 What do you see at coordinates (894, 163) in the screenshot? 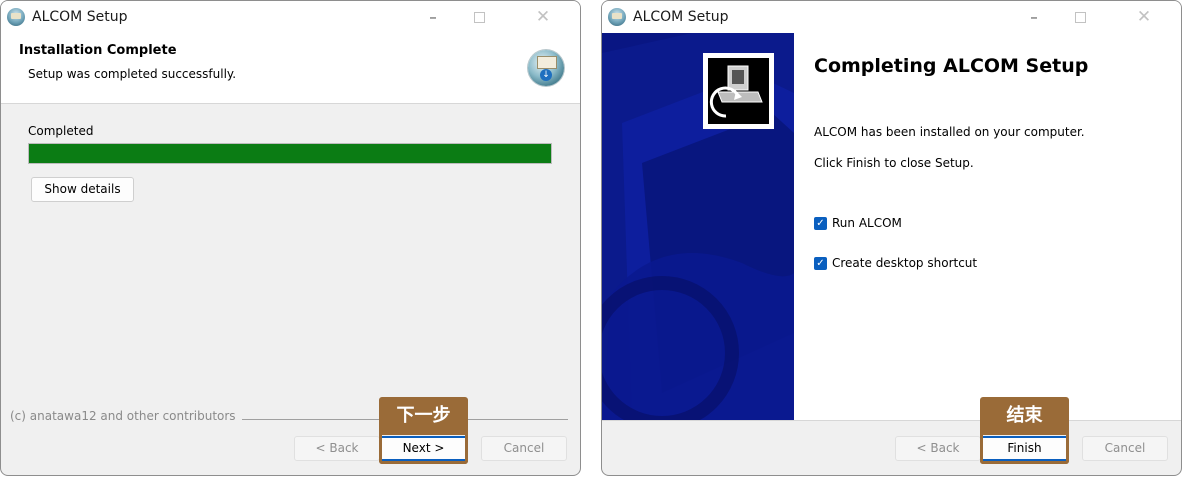
I see `finish-instruction: Click Finish to close Setup.` at bounding box center [894, 163].